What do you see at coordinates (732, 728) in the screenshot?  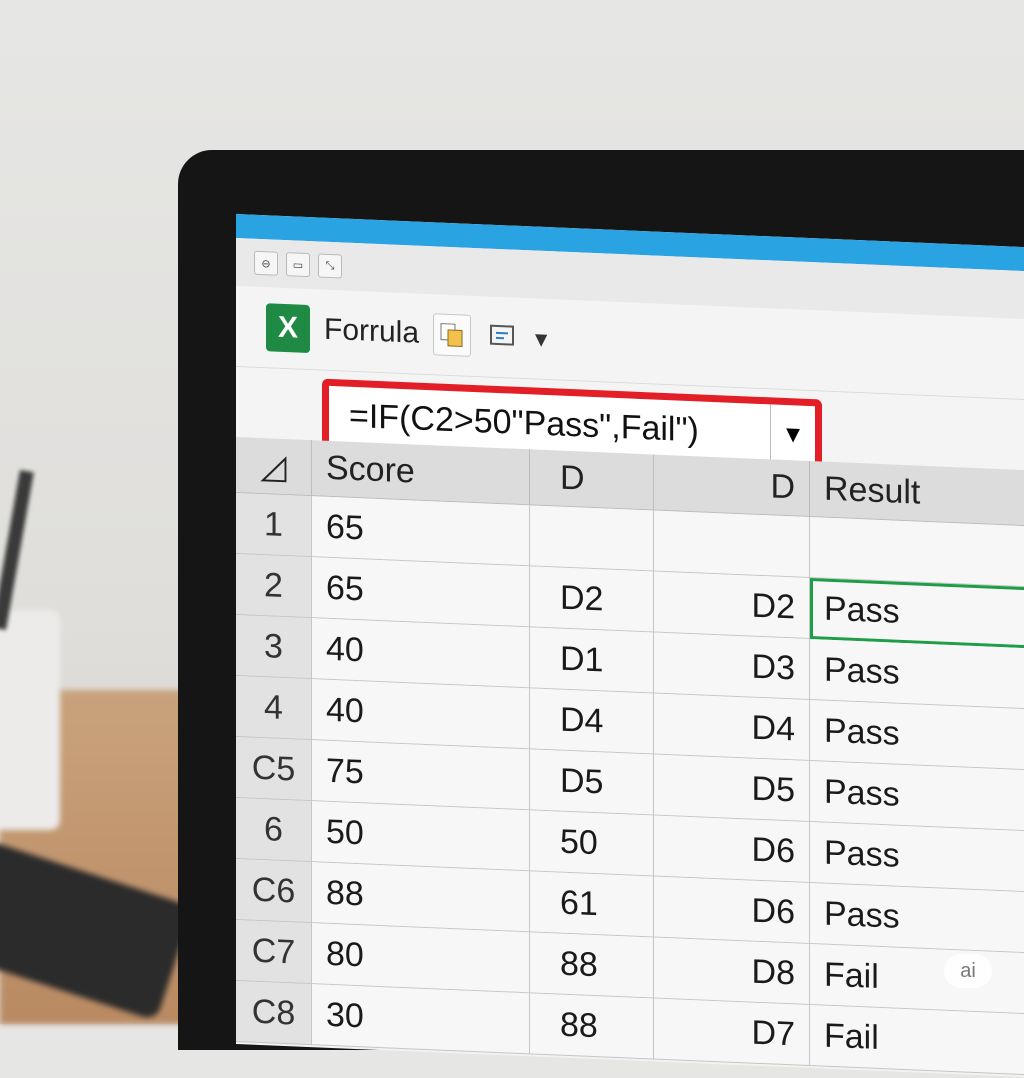 I see `cell-d2: D4` at bounding box center [732, 728].